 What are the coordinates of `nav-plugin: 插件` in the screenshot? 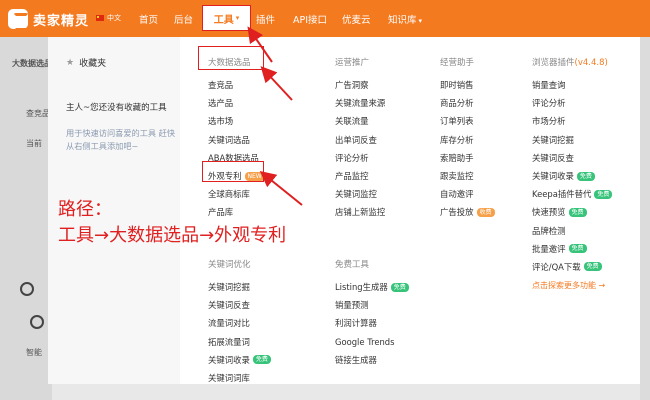 It's located at (265, 19).